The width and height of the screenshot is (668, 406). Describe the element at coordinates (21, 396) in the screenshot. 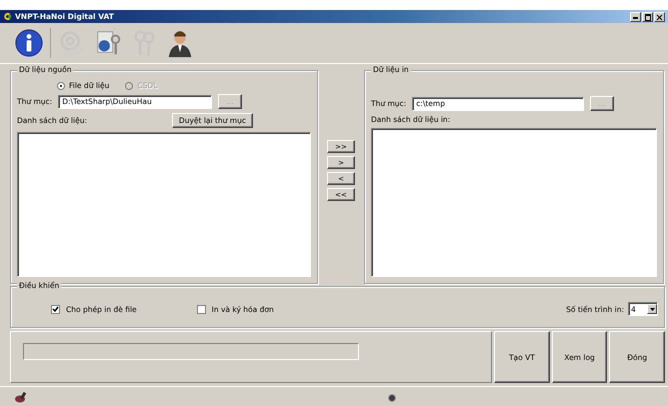

I see `status-icon` at that location.